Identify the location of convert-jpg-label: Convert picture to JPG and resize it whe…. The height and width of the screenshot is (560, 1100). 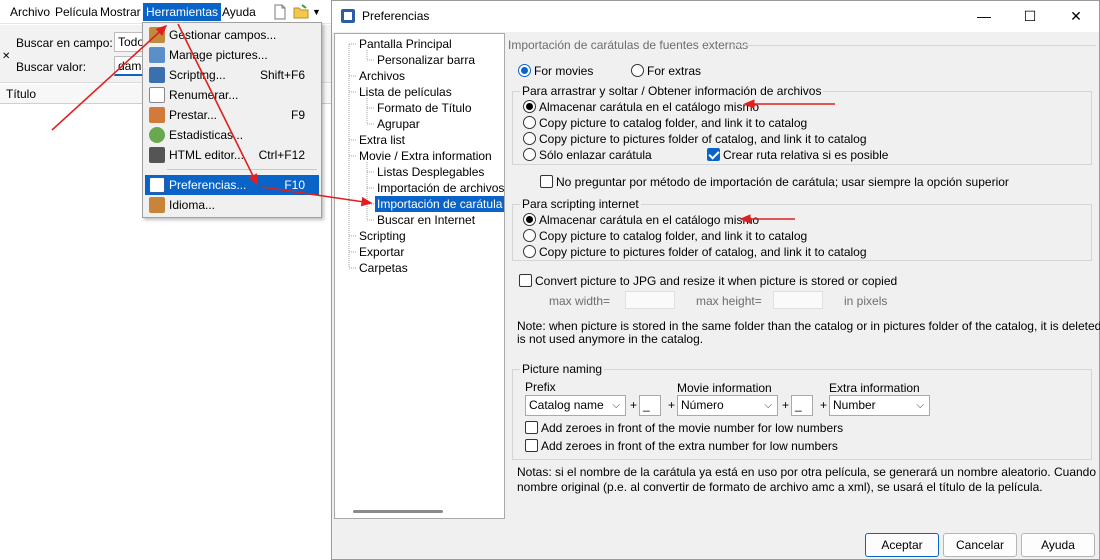
(716, 281).